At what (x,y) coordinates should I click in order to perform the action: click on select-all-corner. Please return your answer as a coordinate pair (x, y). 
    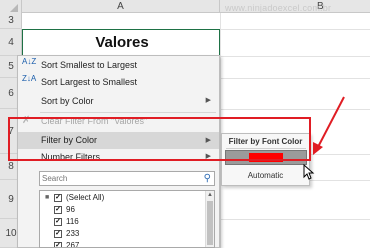
    Looking at the image, I should click on (11, 6).